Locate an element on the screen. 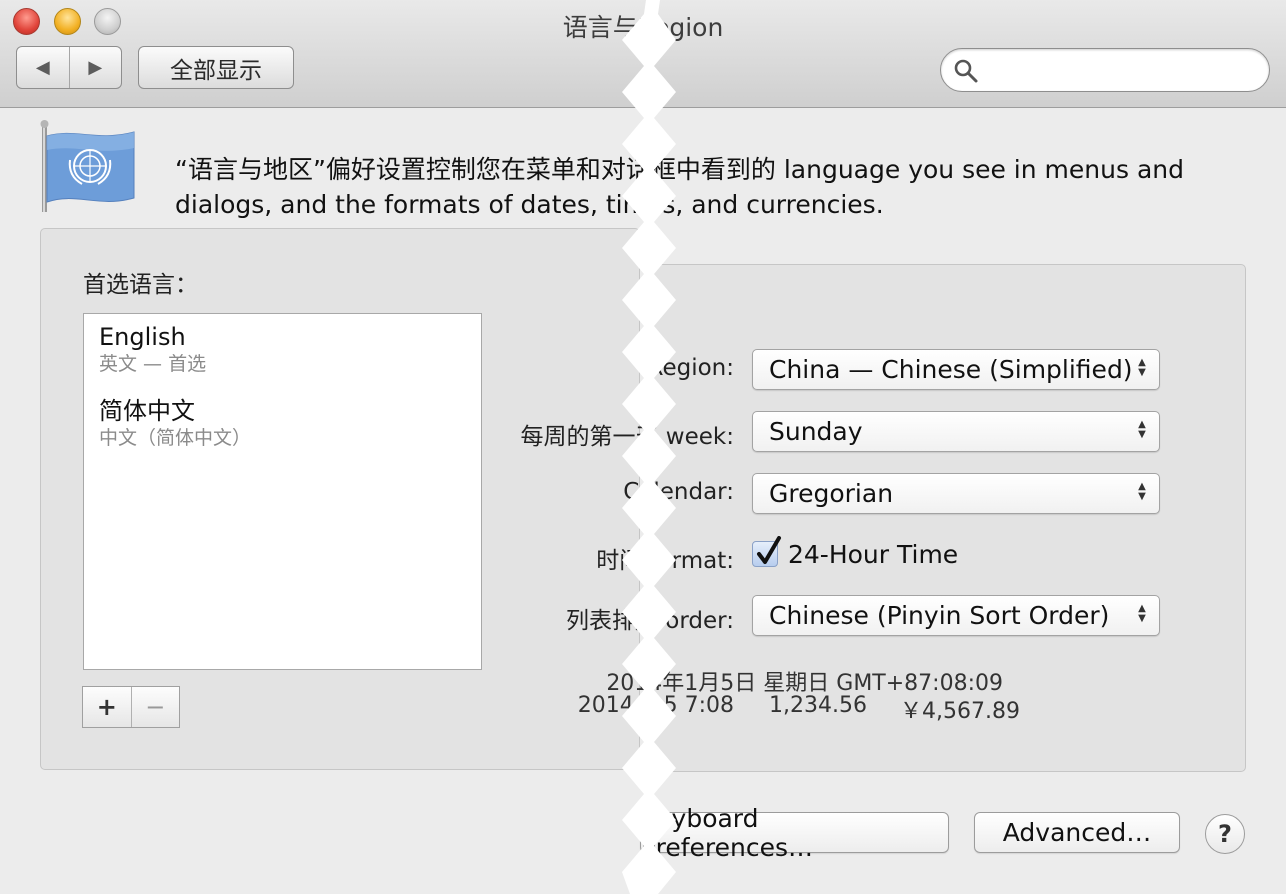 The height and width of the screenshot is (894, 1286). language-name: 简体中文 is located at coordinates (147, 411).